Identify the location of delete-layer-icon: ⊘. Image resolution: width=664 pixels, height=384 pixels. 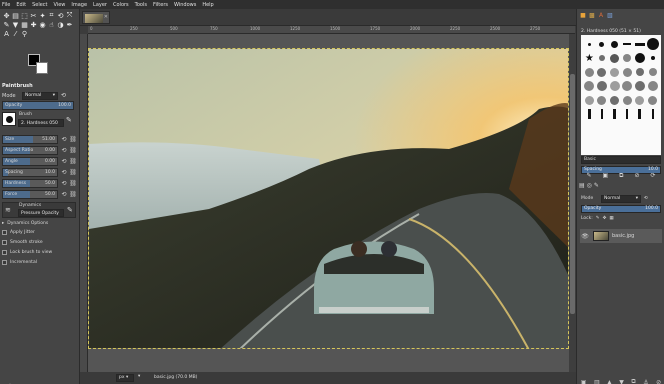
(658, 381).